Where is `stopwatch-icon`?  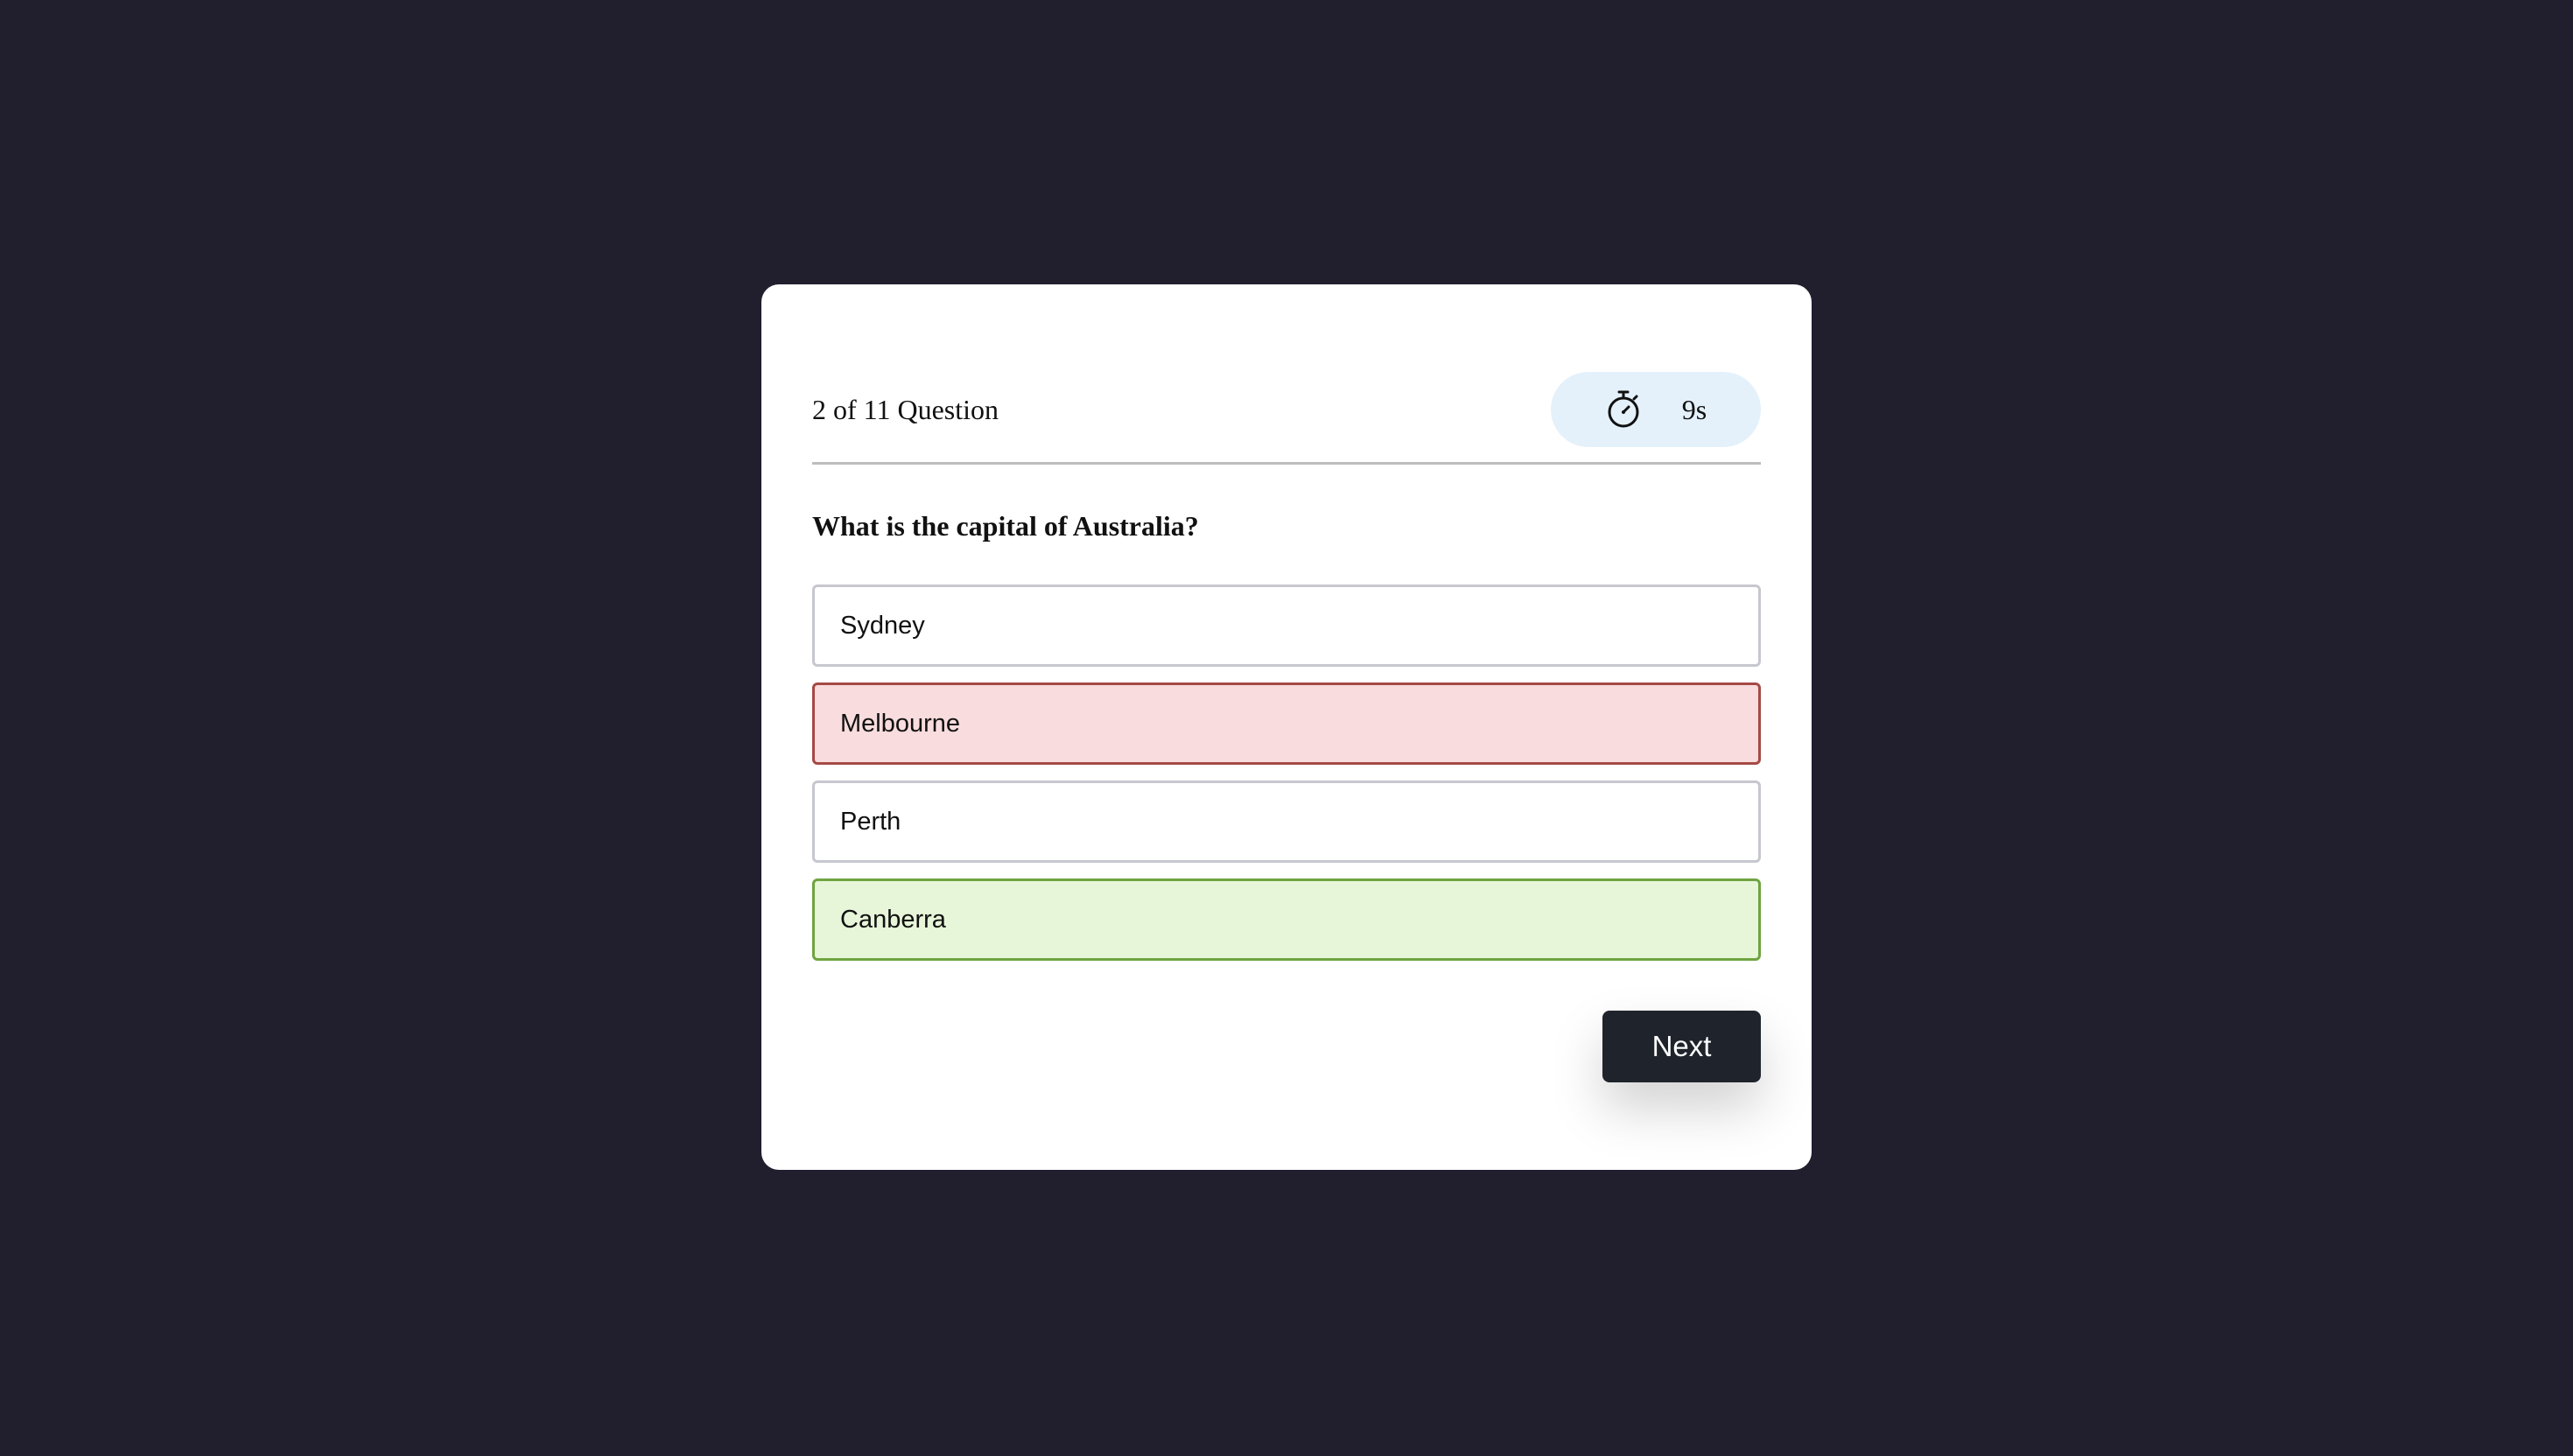
stopwatch-icon is located at coordinates (1623, 409).